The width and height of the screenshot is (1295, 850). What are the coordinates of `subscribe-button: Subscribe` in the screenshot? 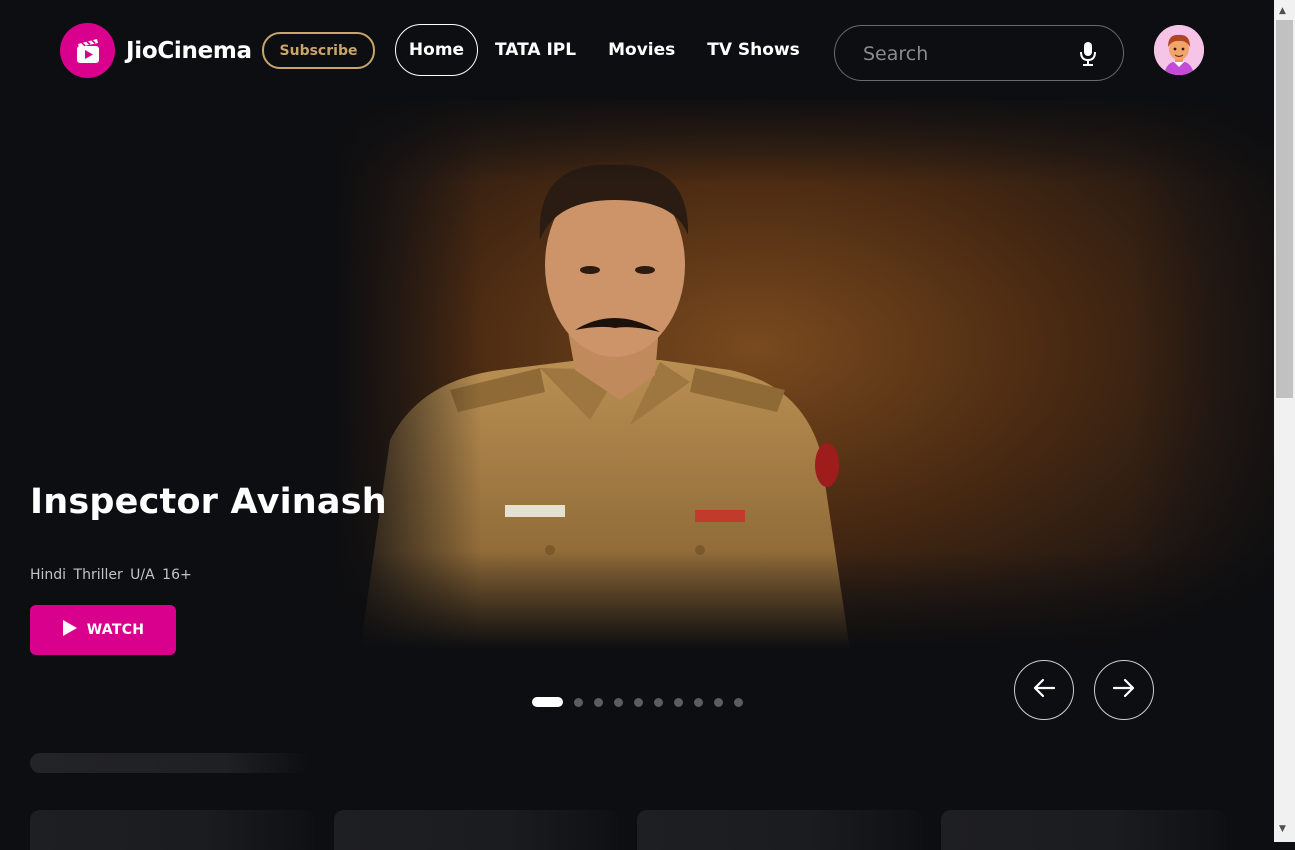 It's located at (318, 50).